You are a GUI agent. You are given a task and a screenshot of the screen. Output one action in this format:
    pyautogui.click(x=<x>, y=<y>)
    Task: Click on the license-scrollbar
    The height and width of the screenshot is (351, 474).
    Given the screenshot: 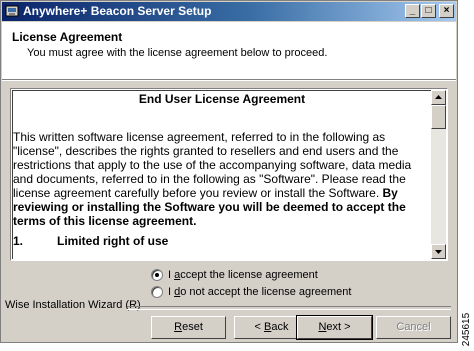 What is the action you would take?
    pyautogui.click(x=438, y=174)
    